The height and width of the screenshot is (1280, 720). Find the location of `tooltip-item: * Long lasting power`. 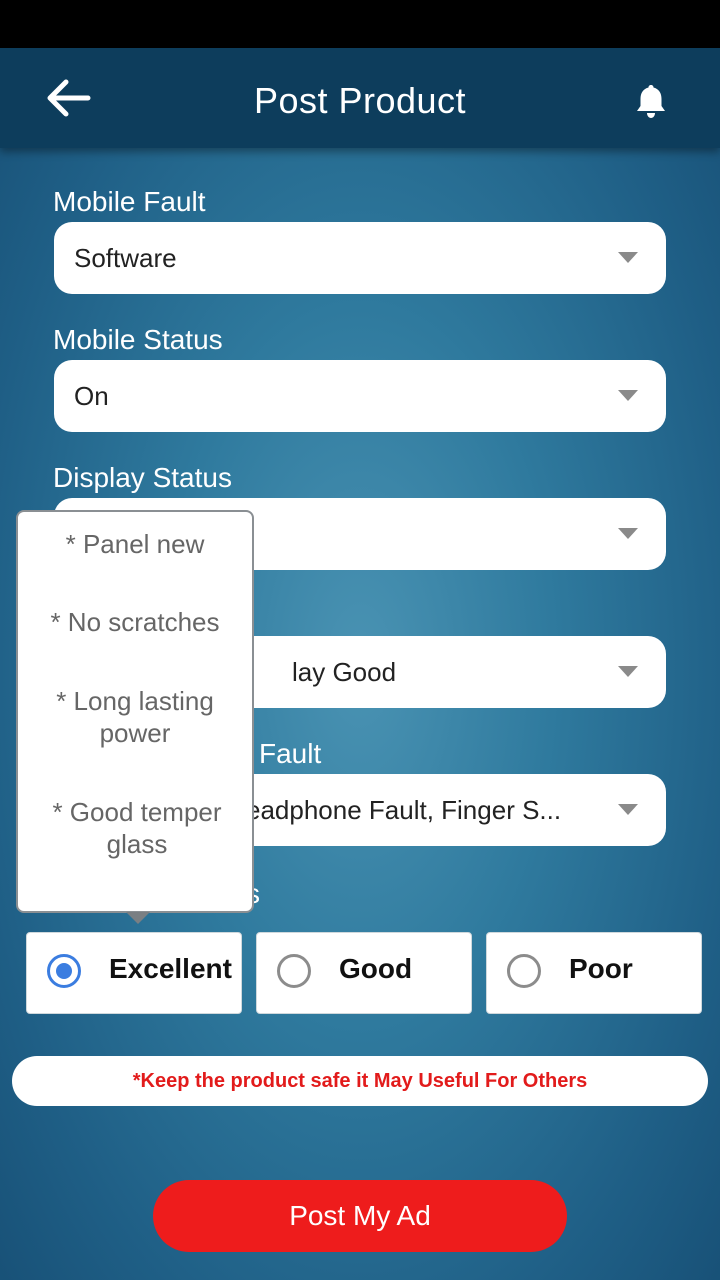

tooltip-item: * Long lasting power is located at coordinates (135, 717).